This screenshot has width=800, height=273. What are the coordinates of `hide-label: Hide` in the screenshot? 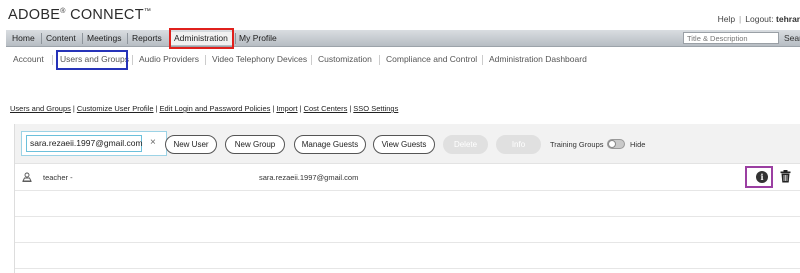 It's located at (638, 144).